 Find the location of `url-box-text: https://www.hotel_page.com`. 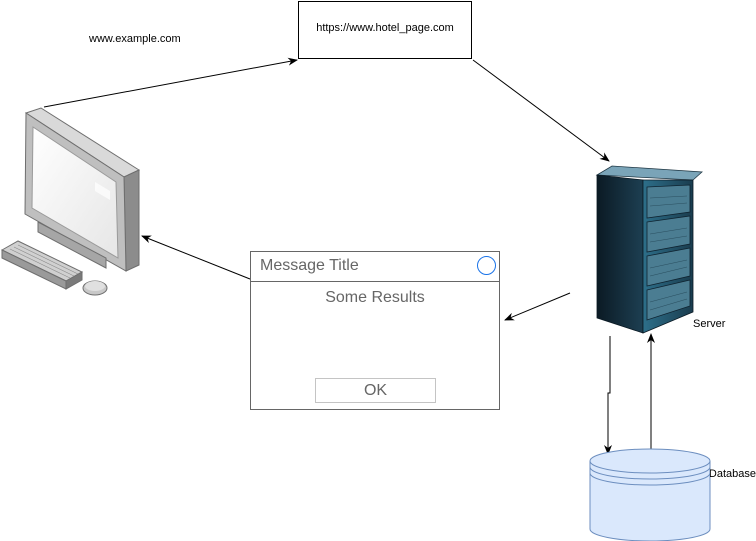

url-box-text: https://www.hotel_page.com is located at coordinates (385, 28).